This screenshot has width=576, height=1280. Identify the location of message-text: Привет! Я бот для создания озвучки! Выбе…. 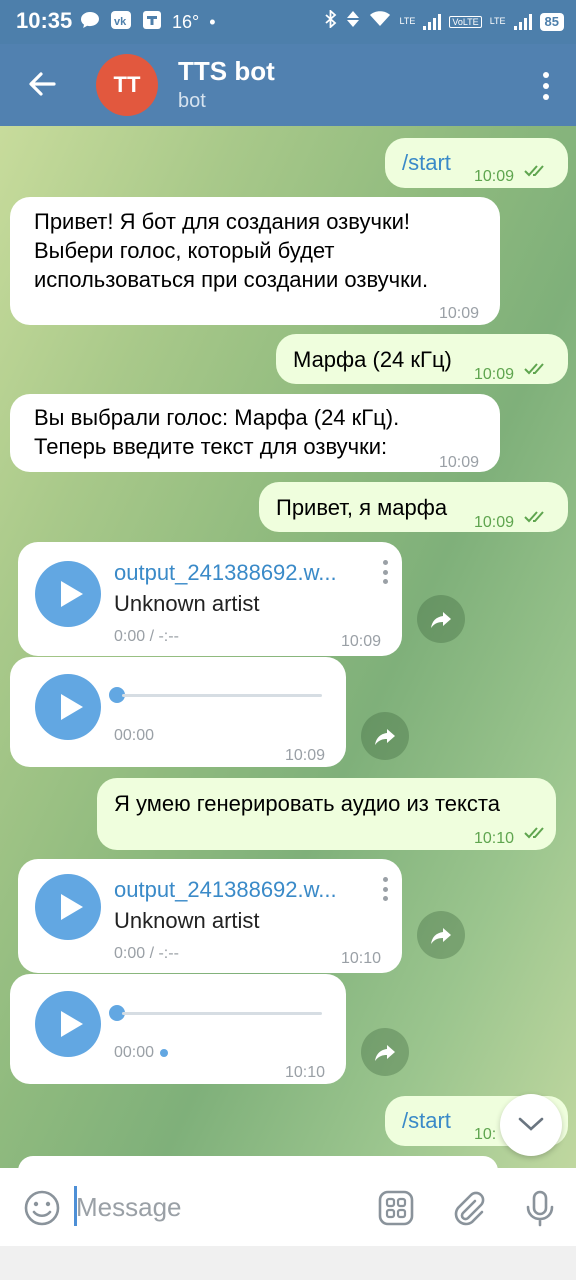
(231, 250).